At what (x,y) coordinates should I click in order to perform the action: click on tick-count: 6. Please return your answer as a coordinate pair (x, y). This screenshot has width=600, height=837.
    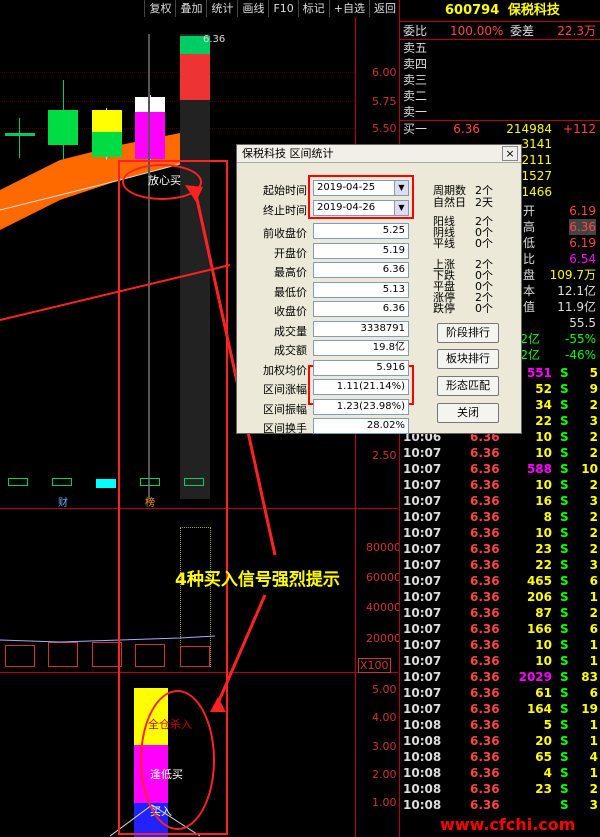
    Looking at the image, I should click on (593, 629).